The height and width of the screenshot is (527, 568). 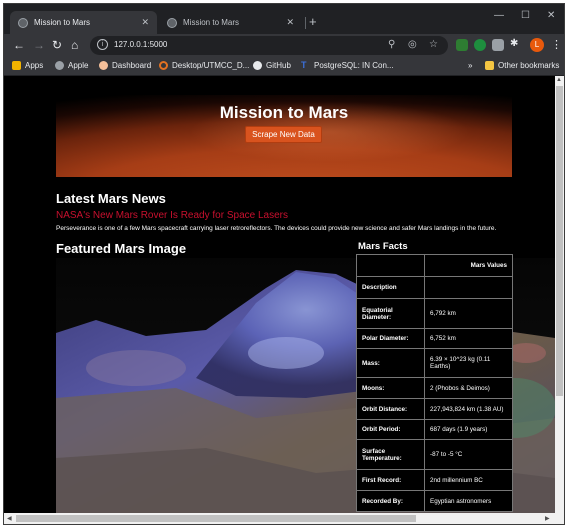 I want to click on home-icon: ⌂, so click(x=74, y=45).